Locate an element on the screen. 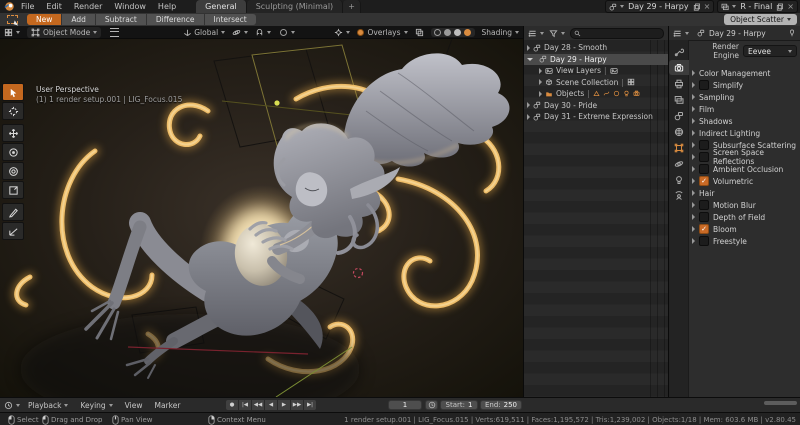 The image size is (800, 425). pin-icon is located at coordinates (792, 33).